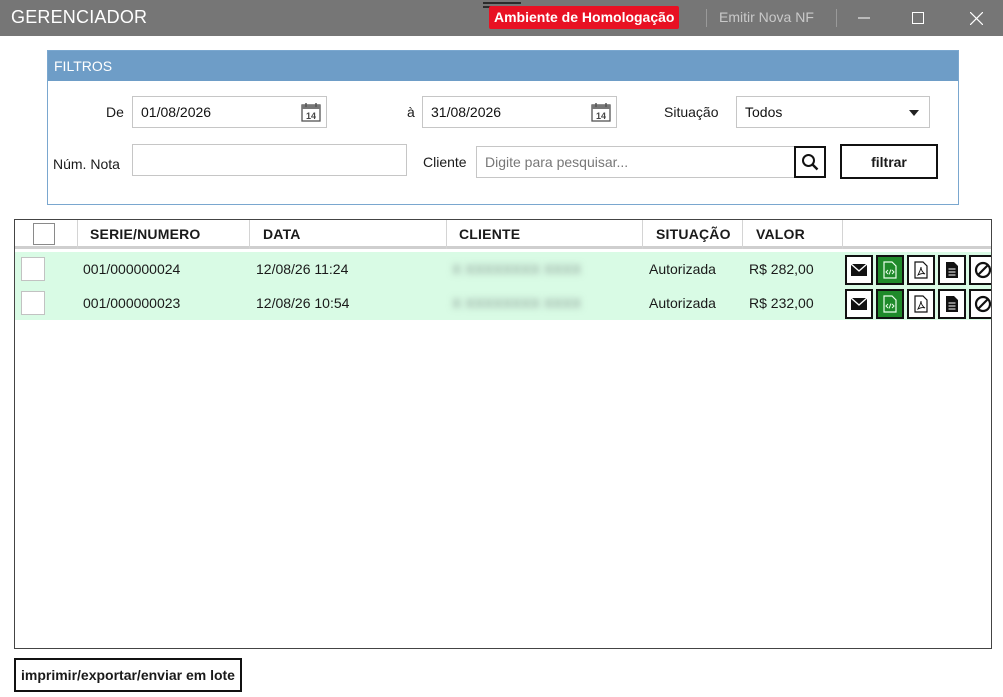 The height and width of the screenshot is (697, 1003). I want to click on search-button, so click(810, 162).